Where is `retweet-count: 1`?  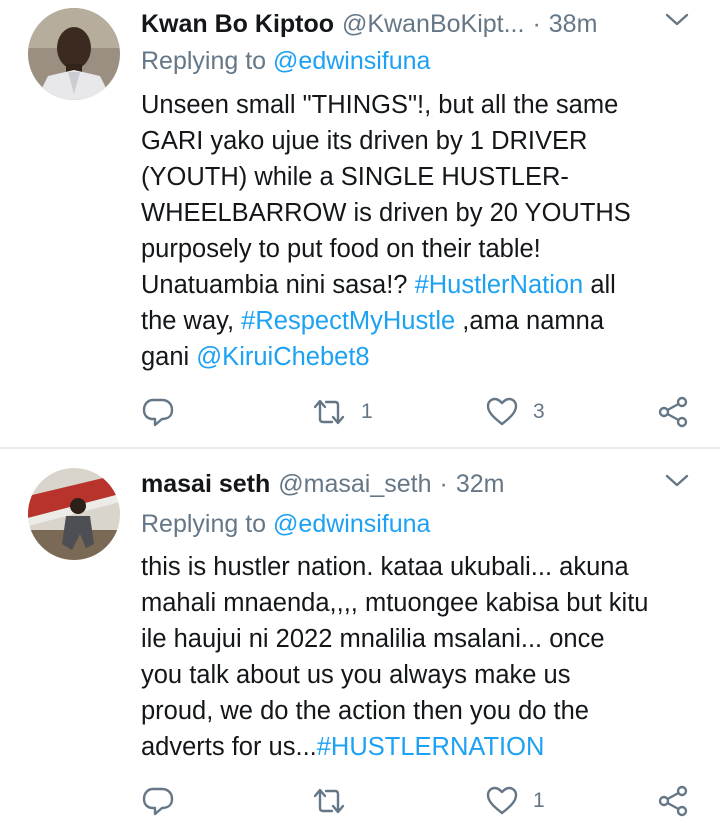
retweet-count: 1 is located at coordinates (367, 411).